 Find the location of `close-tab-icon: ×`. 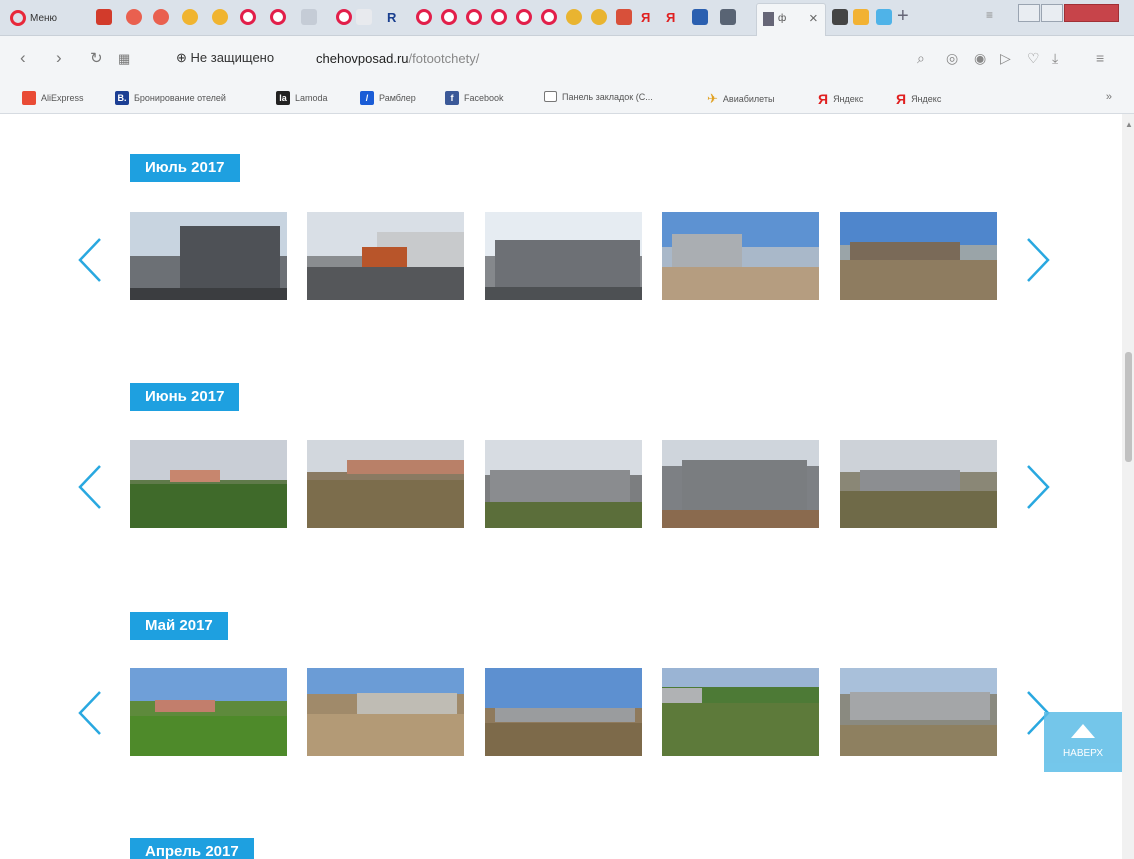

close-tab-icon: × is located at coordinates (813, 18).